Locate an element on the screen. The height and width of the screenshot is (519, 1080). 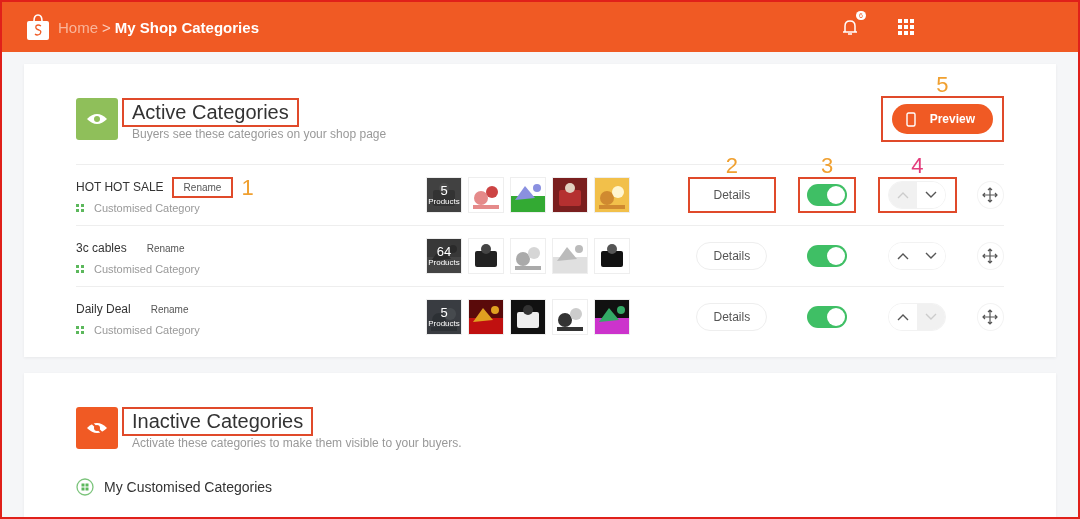
phone-icon is located at coordinates (910, 119).